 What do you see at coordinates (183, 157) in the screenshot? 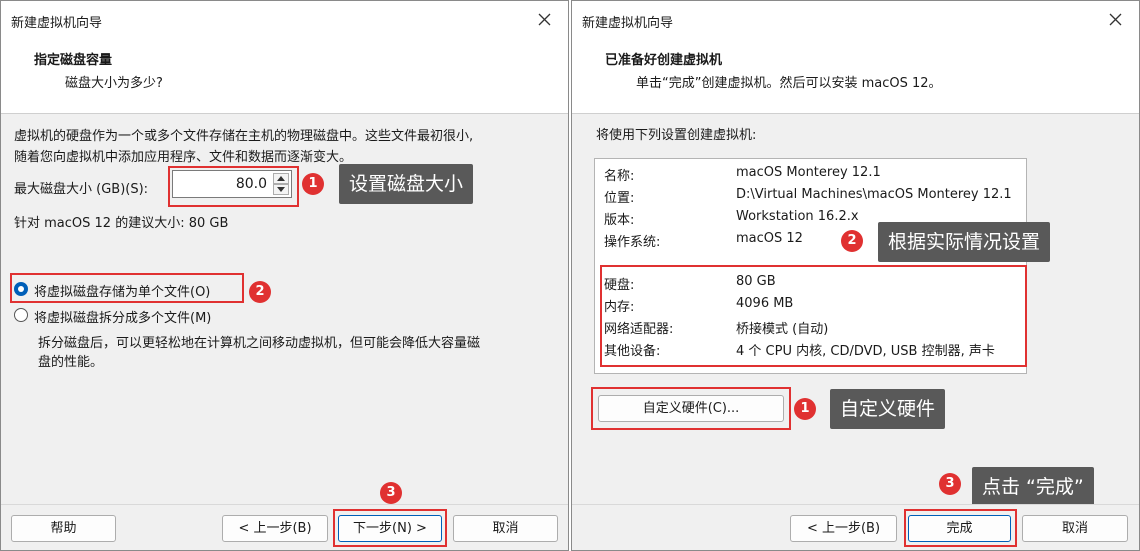
I see `description-line: 随着您向虚拟机中添加应用程序、文件和数据而逐渐变大。` at bounding box center [183, 157].